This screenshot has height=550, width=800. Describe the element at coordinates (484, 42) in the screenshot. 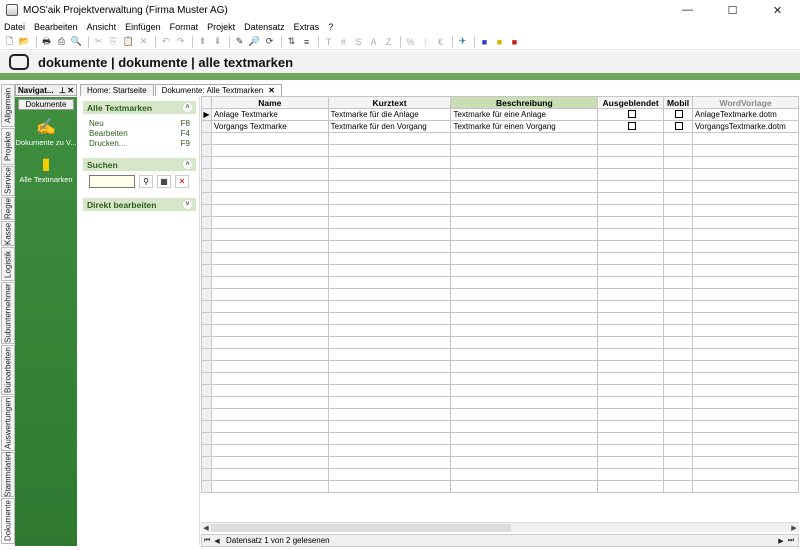

I see `user-blue-icon: ■` at that location.